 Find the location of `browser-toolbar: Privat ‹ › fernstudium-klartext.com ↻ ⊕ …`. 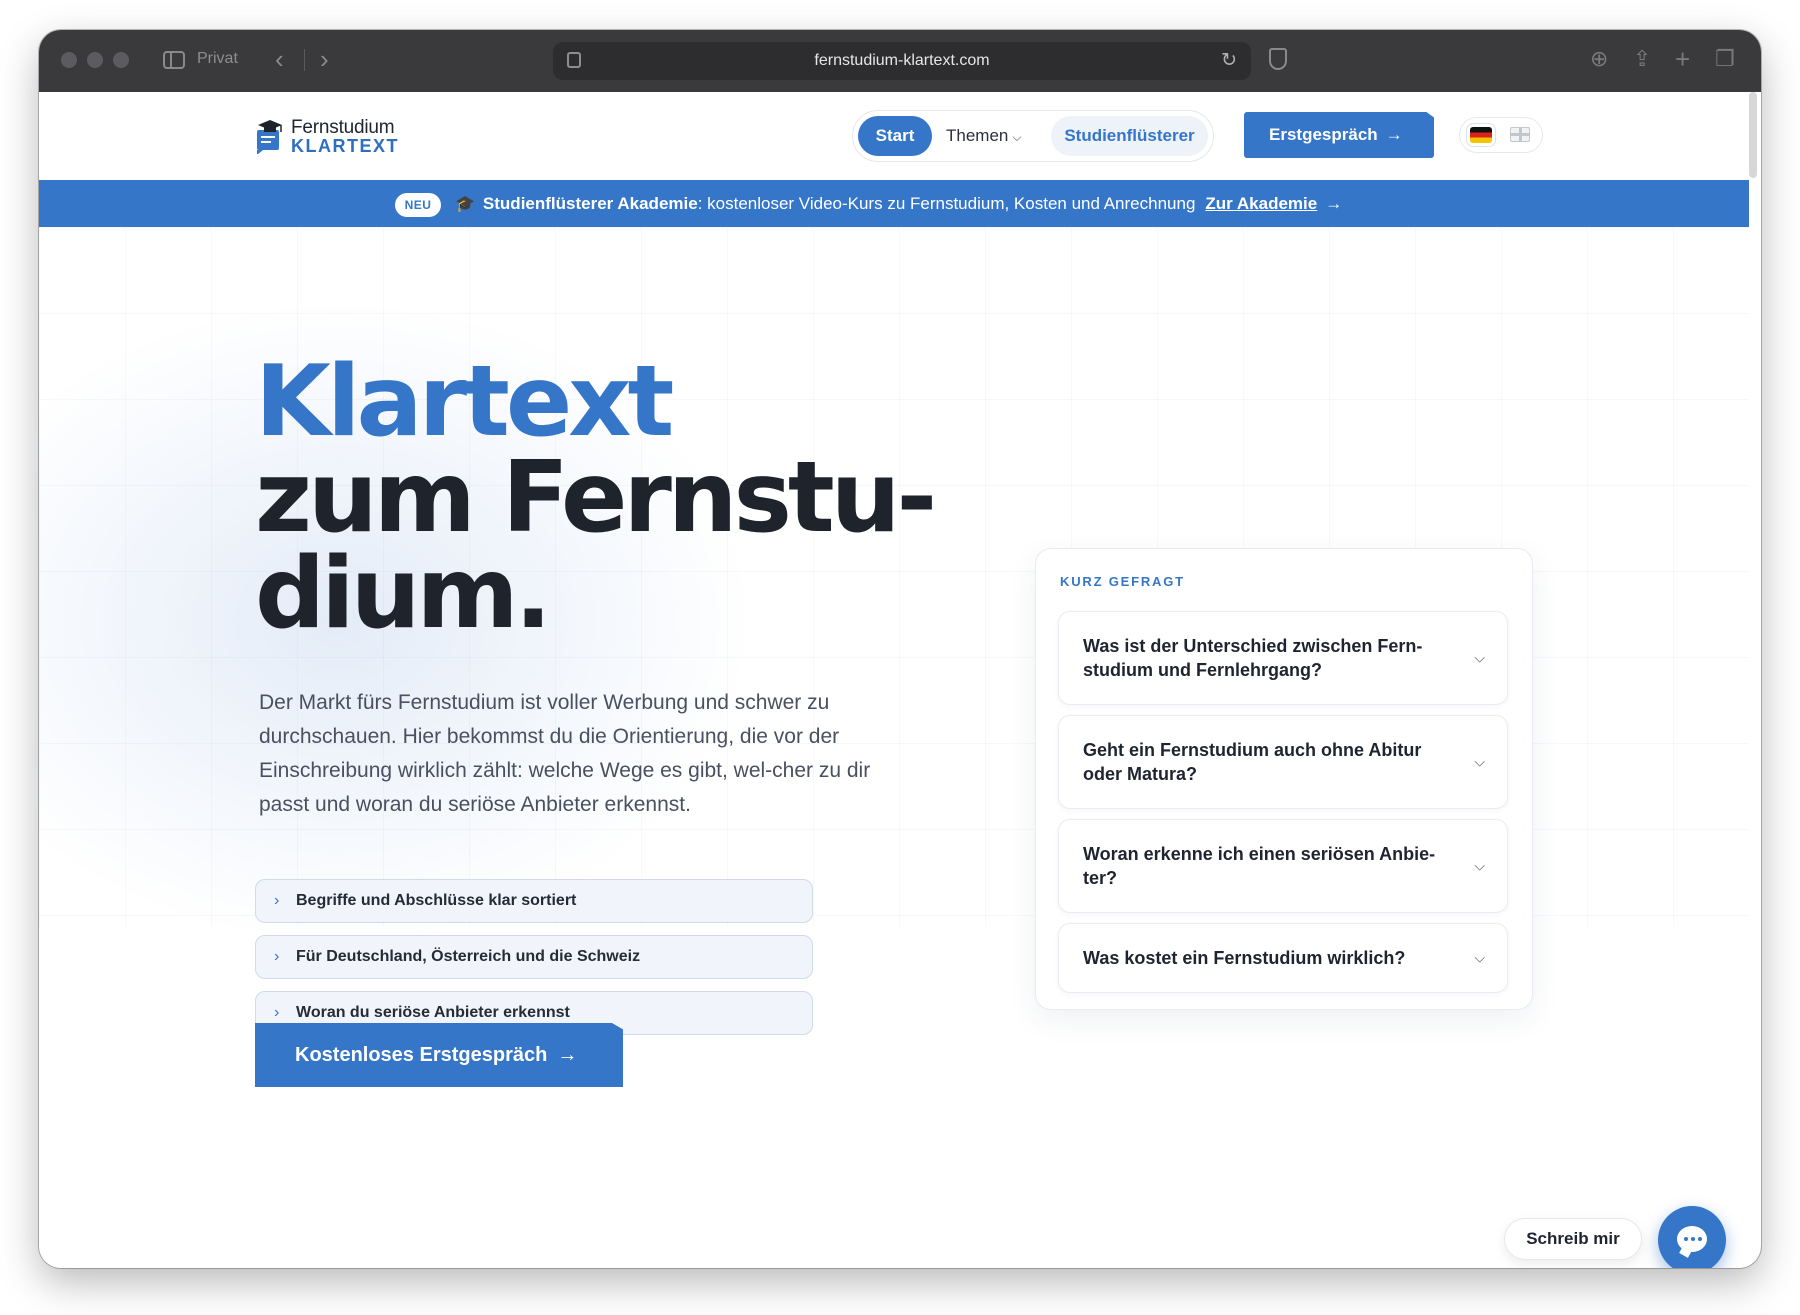

browser-toolbar: Privat ‹ › fernstudium-klartext.com ↻ ⊕ … is located at coordinates (900, 61).